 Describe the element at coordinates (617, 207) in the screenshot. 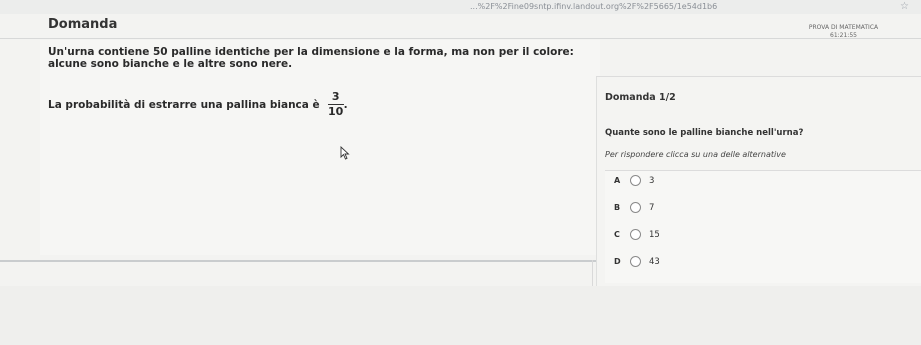

I see `option-letter: B` at that location.